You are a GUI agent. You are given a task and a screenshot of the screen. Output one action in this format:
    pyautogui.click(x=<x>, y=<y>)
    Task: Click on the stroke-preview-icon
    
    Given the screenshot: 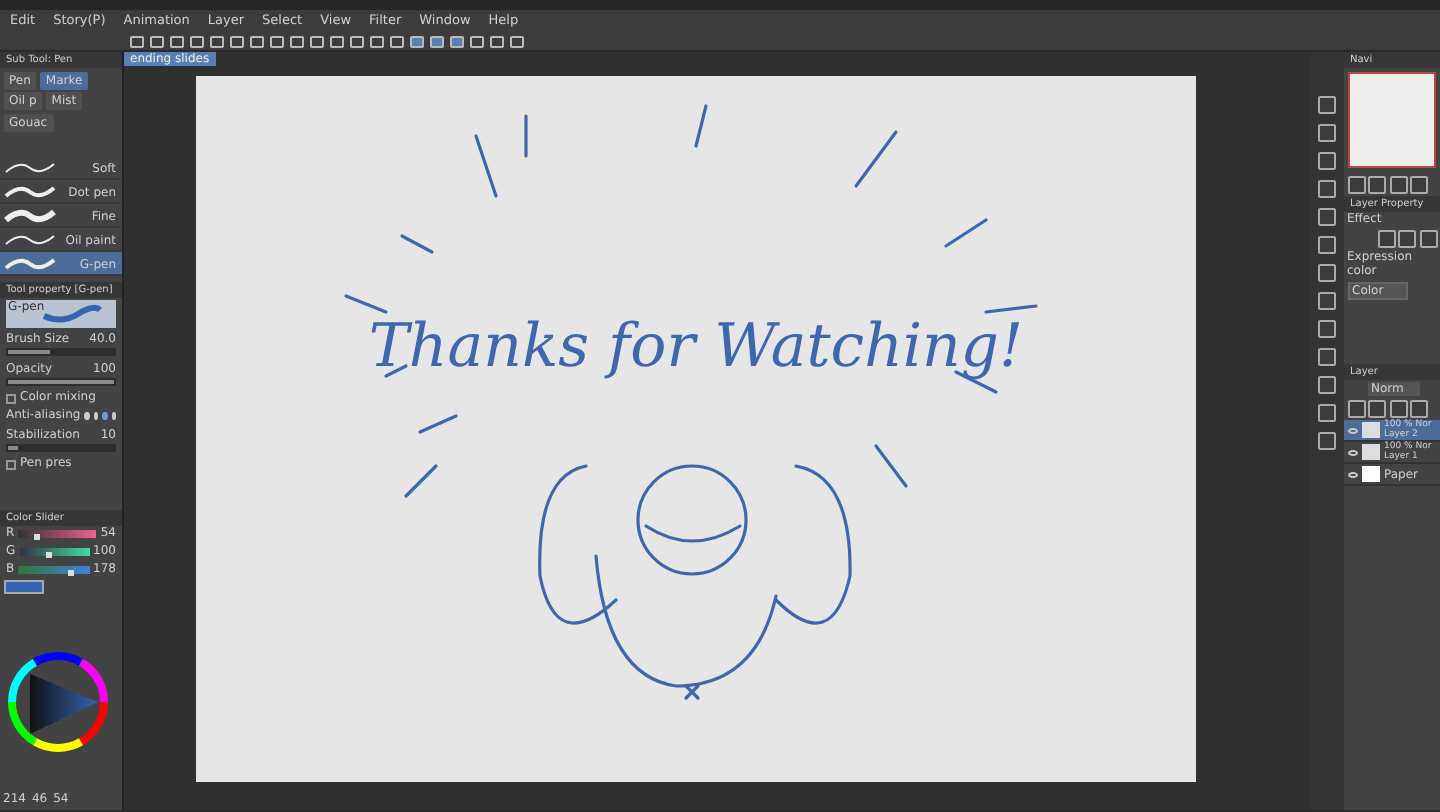 What is the action you would take?
    pyautogui.click(x=72, y=313)
    